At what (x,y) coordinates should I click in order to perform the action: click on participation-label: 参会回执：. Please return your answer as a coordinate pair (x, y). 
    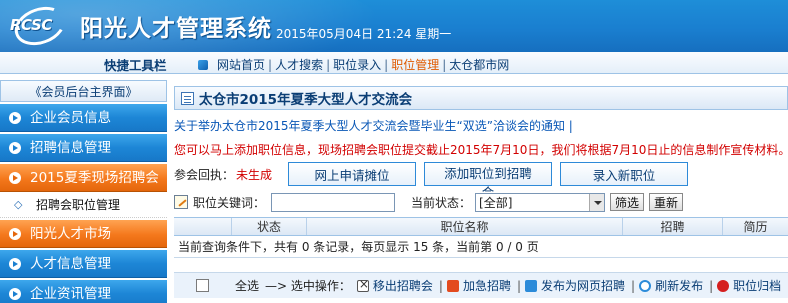
    Looking at the image, I should click on (204, 174).